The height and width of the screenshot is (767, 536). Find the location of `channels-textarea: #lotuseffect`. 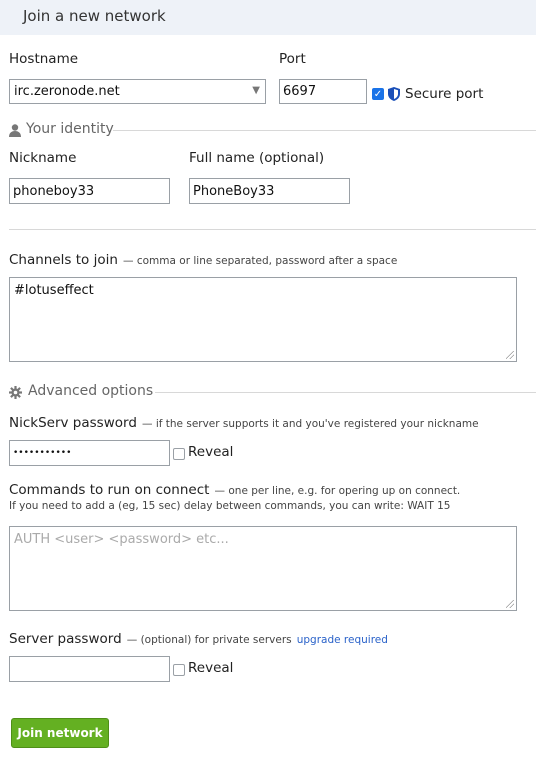

channels-textarea: #lotuseffect is located at coordinates (263, 319).